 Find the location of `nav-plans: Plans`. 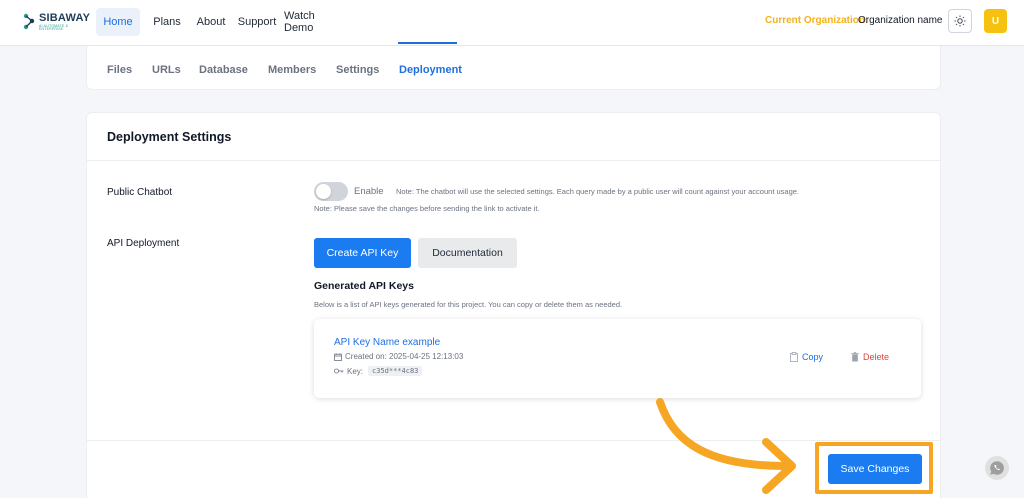

nav-plans: Plans is located at coordinates (167, 22).